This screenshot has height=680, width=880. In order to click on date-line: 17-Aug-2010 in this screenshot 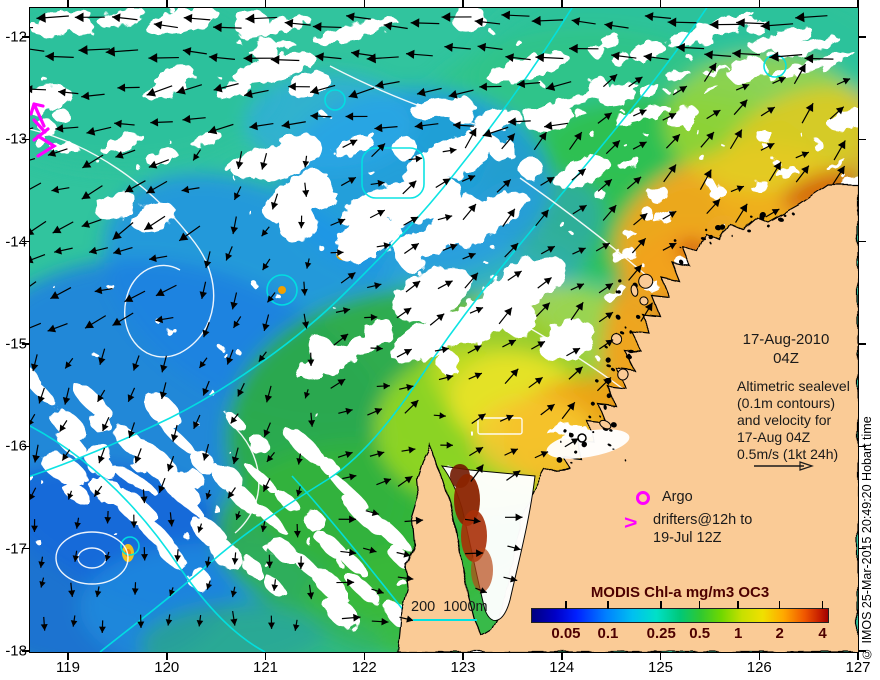, I will do `click(786, 339)`.